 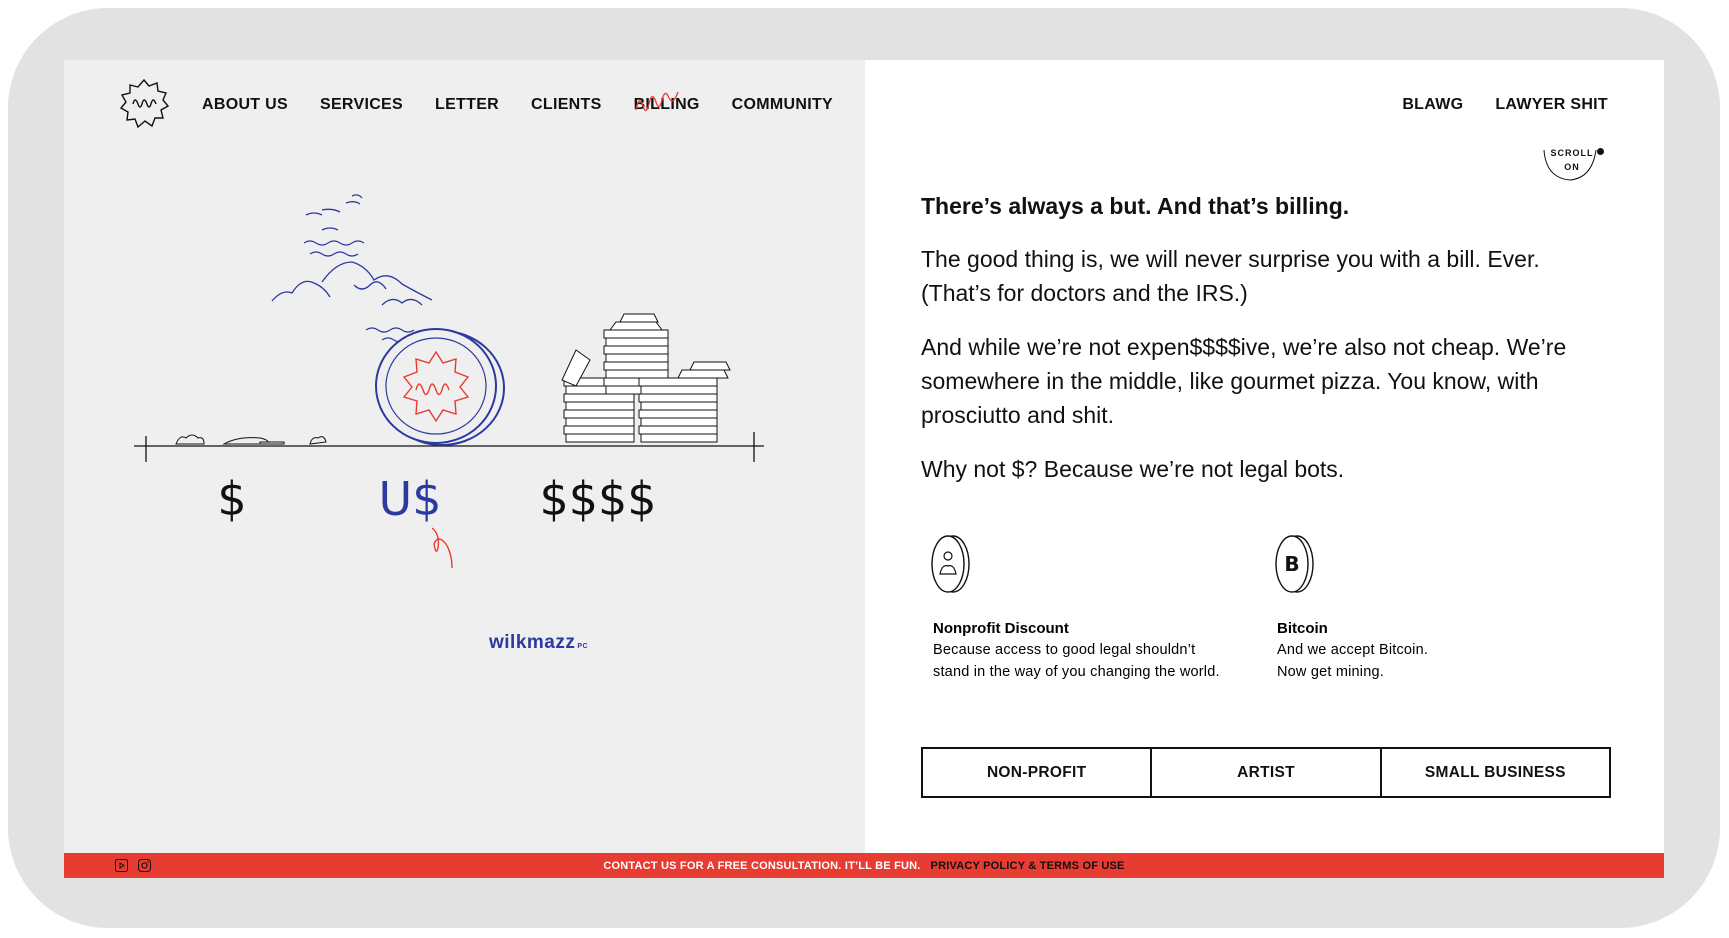 I want to click on label-us: U$, so click(x=410, y=499).